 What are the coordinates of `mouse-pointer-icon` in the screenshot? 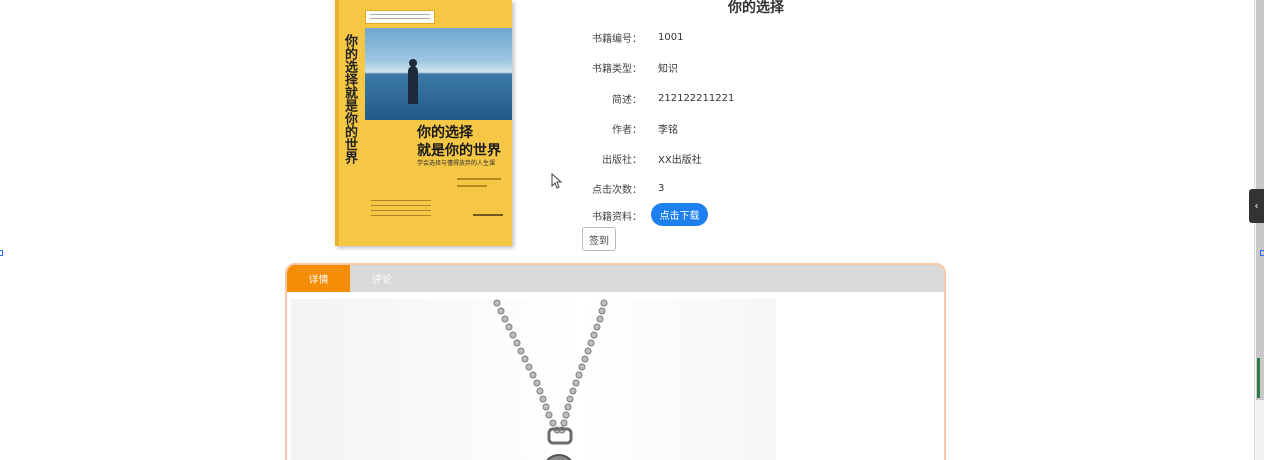 It's located at (557, 181).